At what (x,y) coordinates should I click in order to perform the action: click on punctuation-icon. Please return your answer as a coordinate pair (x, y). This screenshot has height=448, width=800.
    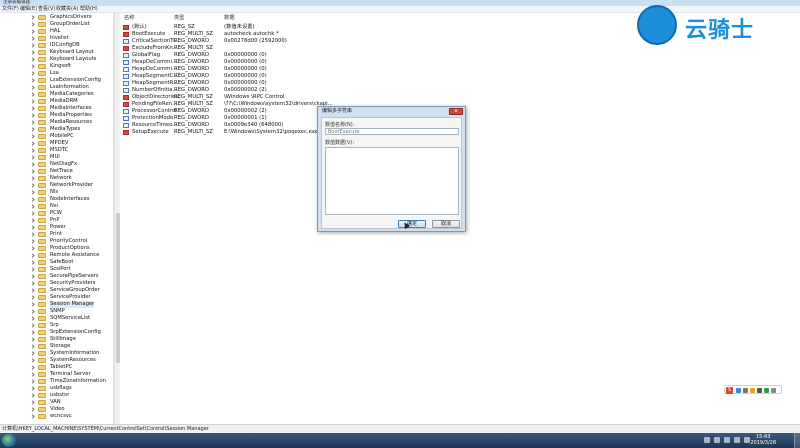
    Looking at the image, I should click on (745, 390).